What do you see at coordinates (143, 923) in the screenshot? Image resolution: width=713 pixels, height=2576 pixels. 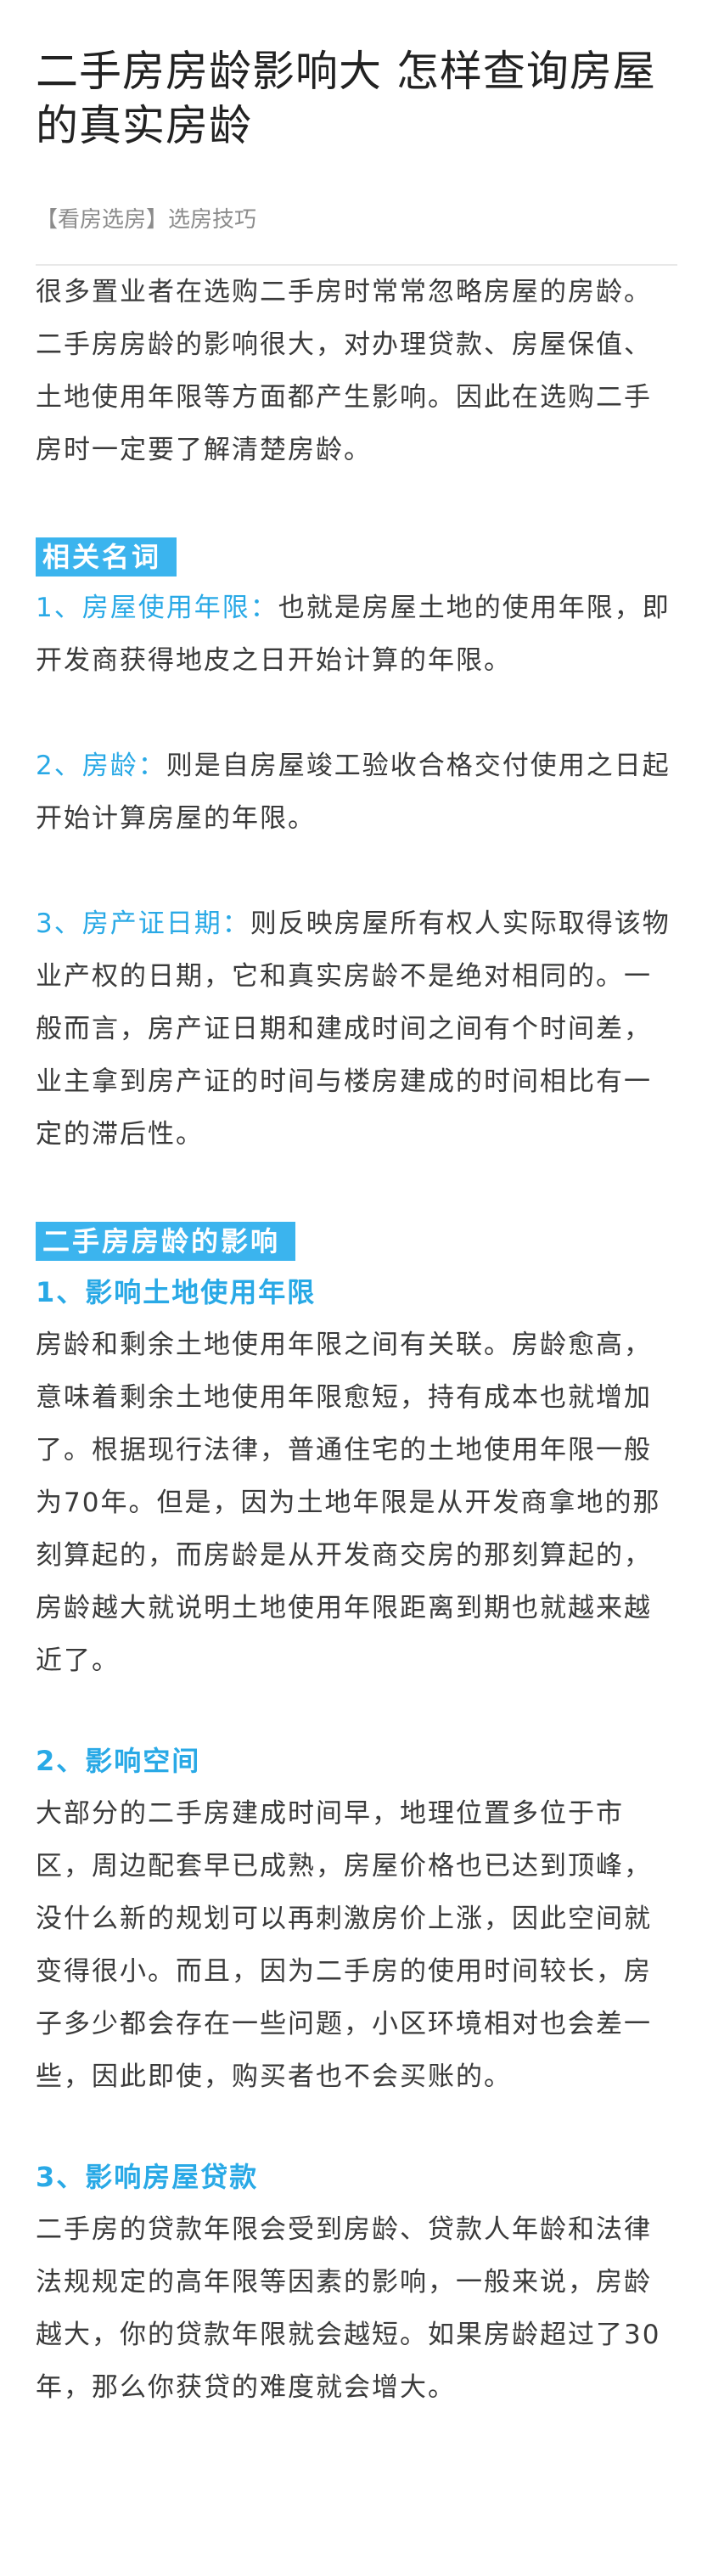 I see `term-label: 3、房产证日期：` at bounding box center [143, 923].